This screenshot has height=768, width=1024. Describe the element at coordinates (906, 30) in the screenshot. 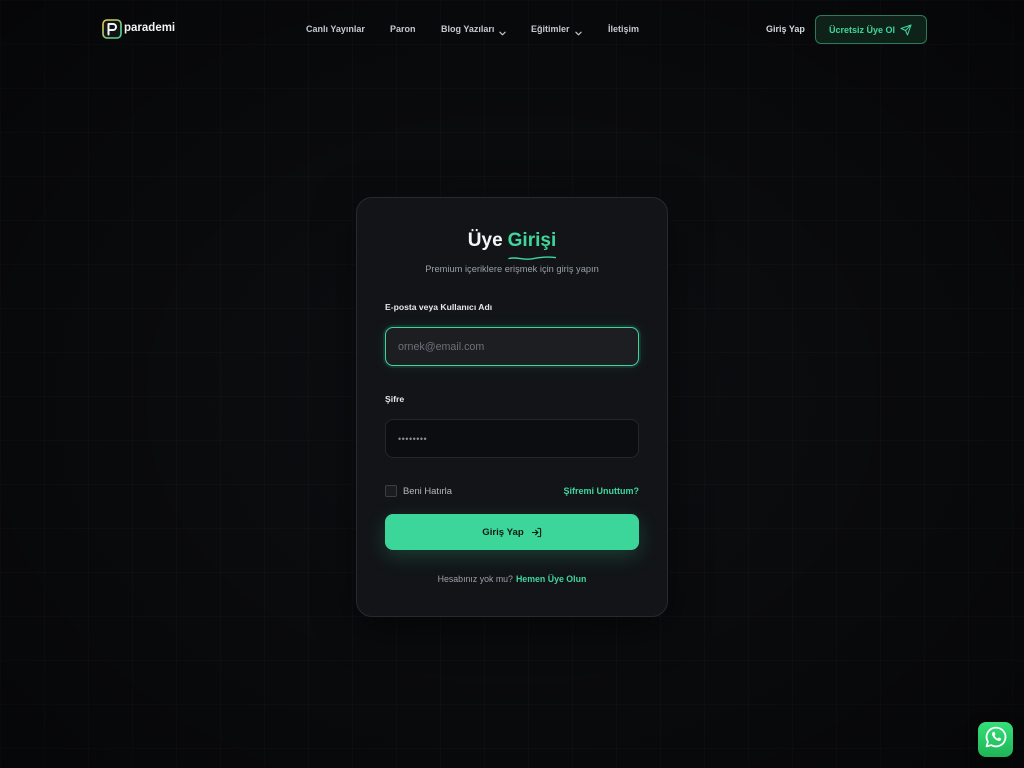

I see `paper-plane-icon` at that location.